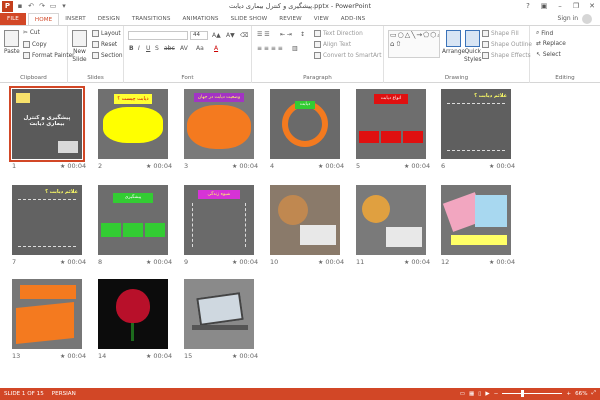 The height and width of the screenshot is (400, 600). Describe the element at coordinates (523, 393) in the screenshot. I see `zoom-slider-knob` at that location.